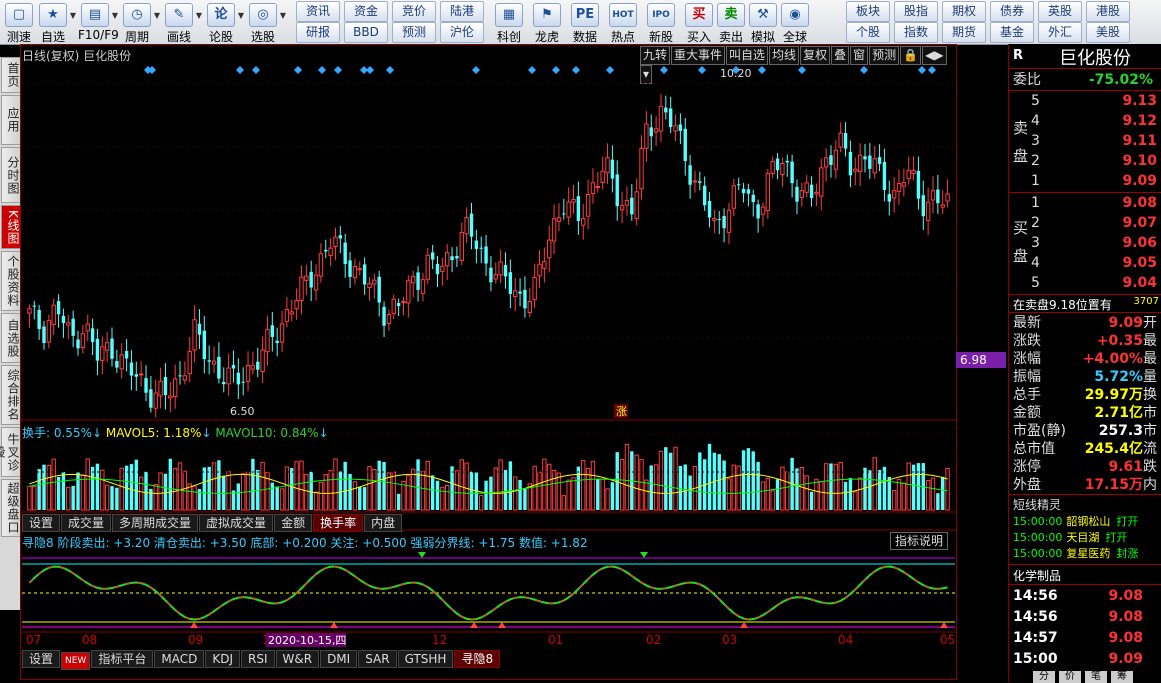 This screenshot has width=1161, height=683. Describe the element at coordinates (366, 11) in the screenshot. I see `toolbar-link-1: 资金` at that location.